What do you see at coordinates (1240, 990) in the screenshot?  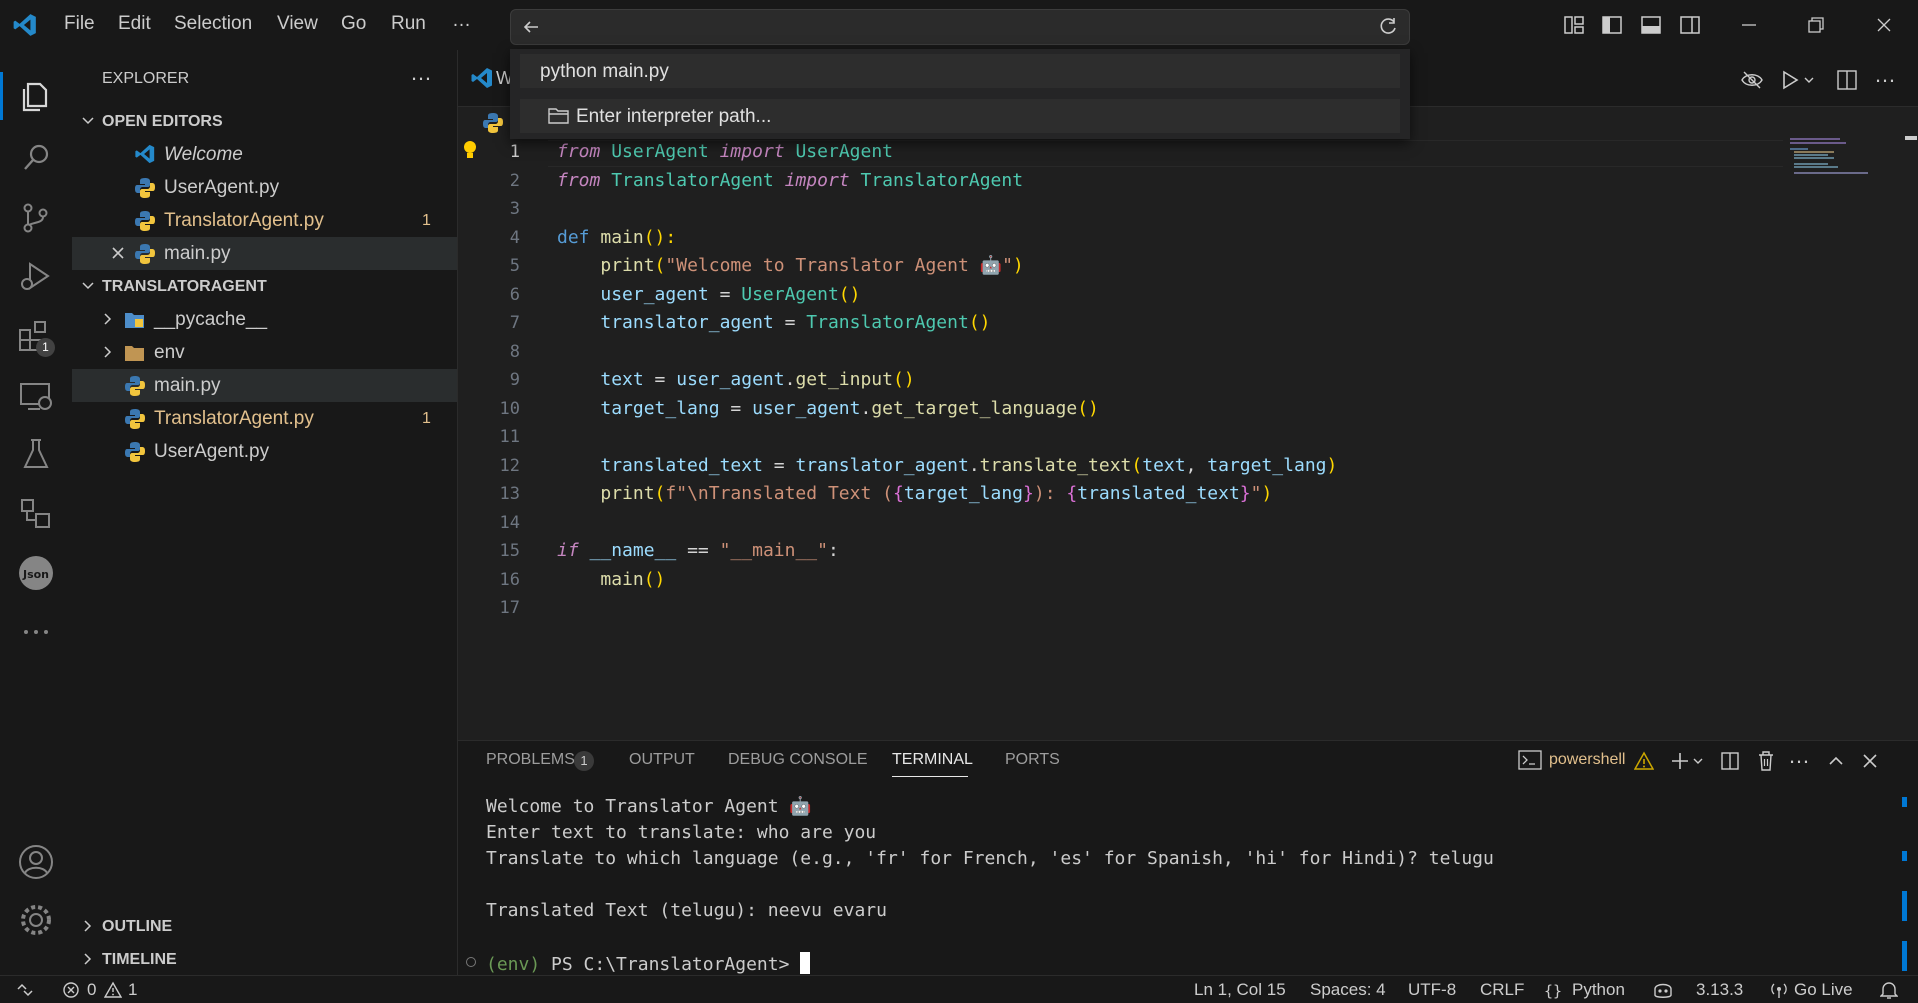 I see `cursor-position: Ln 1, Col 15` at bounding box center [1240, 990].